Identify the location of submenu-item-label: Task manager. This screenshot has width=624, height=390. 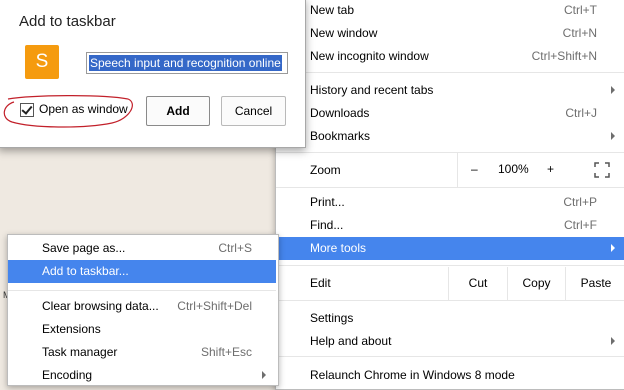
(80, 352).